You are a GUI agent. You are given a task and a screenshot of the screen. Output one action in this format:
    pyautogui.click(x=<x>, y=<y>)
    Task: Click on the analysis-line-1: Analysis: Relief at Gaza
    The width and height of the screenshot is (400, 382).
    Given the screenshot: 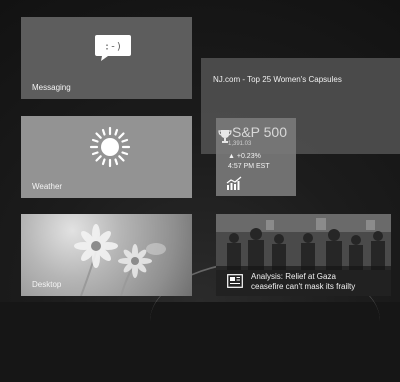 What is the action you would take?
    pyautogui.click(x=293, y=276)
    